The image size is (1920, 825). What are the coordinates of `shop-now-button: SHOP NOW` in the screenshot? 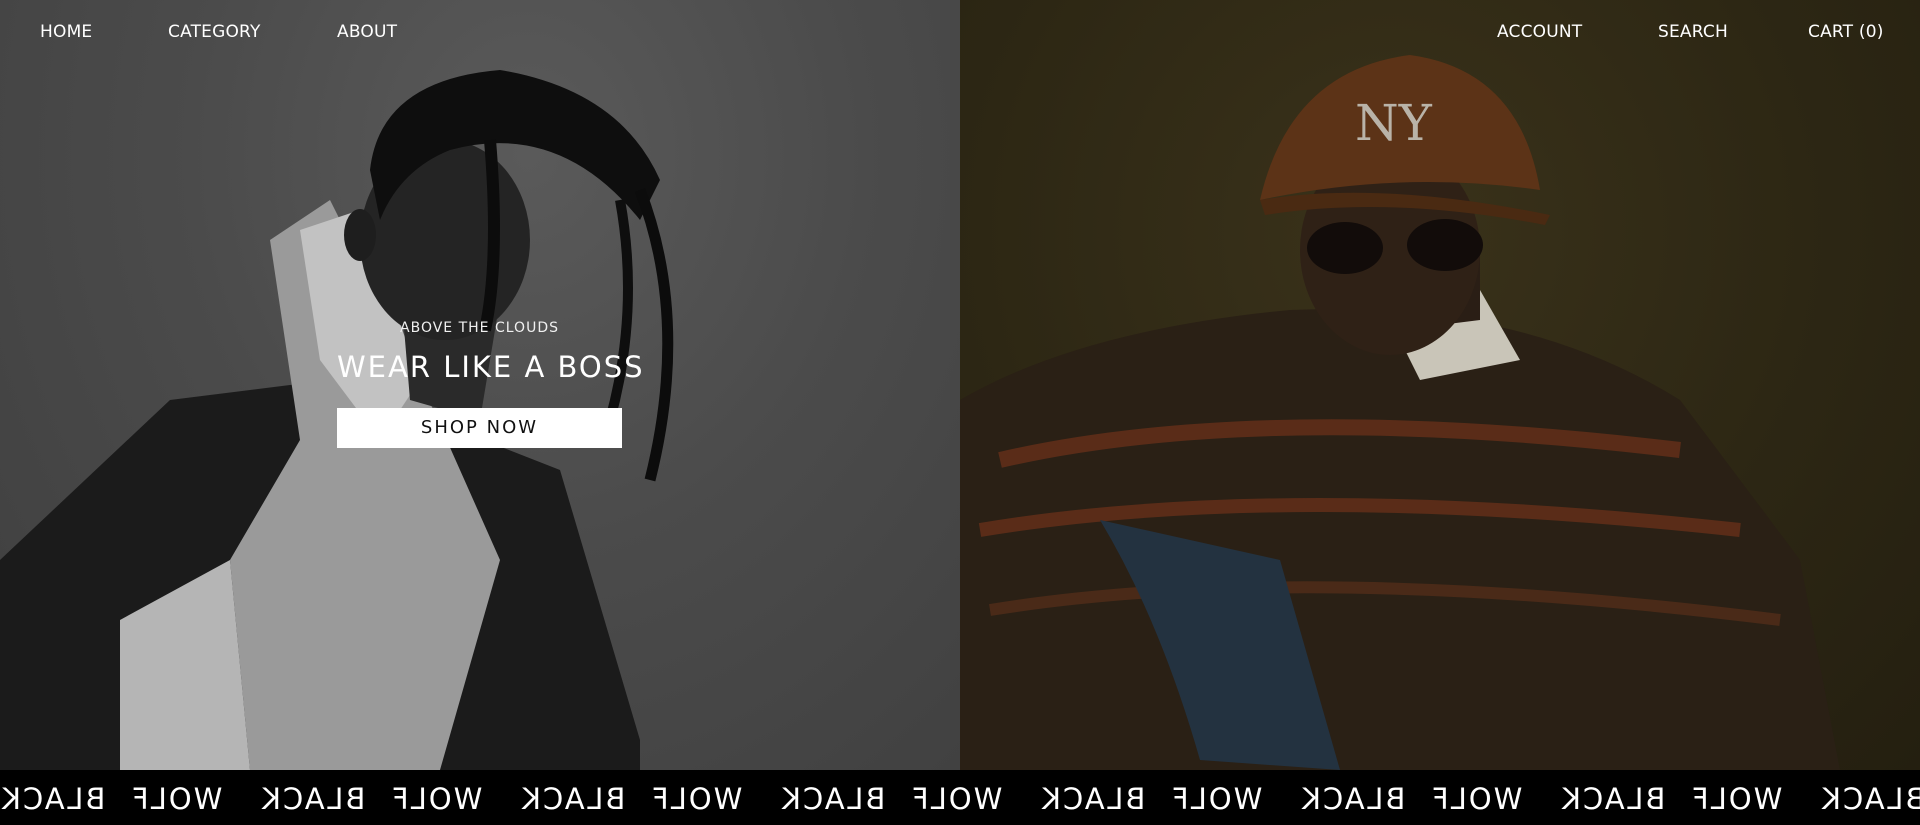 It's located at (479, 428).